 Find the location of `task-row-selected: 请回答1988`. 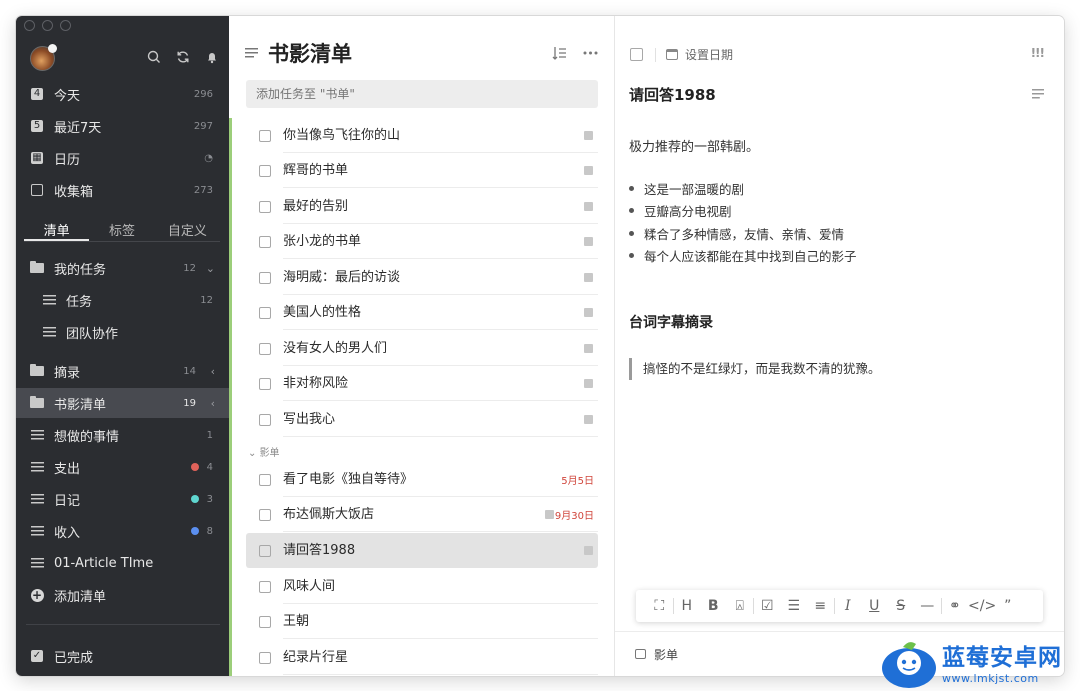

task-row-selected: 请回答1988 is located at coordinates (422, 550).